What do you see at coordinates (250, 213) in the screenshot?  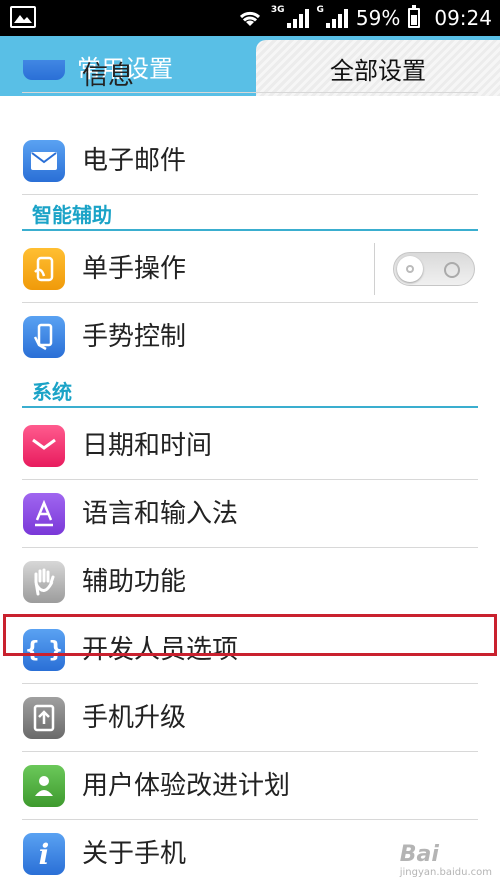 I see `section-header-smart-assist: 智能辅助` at bounding box center [250, 213].